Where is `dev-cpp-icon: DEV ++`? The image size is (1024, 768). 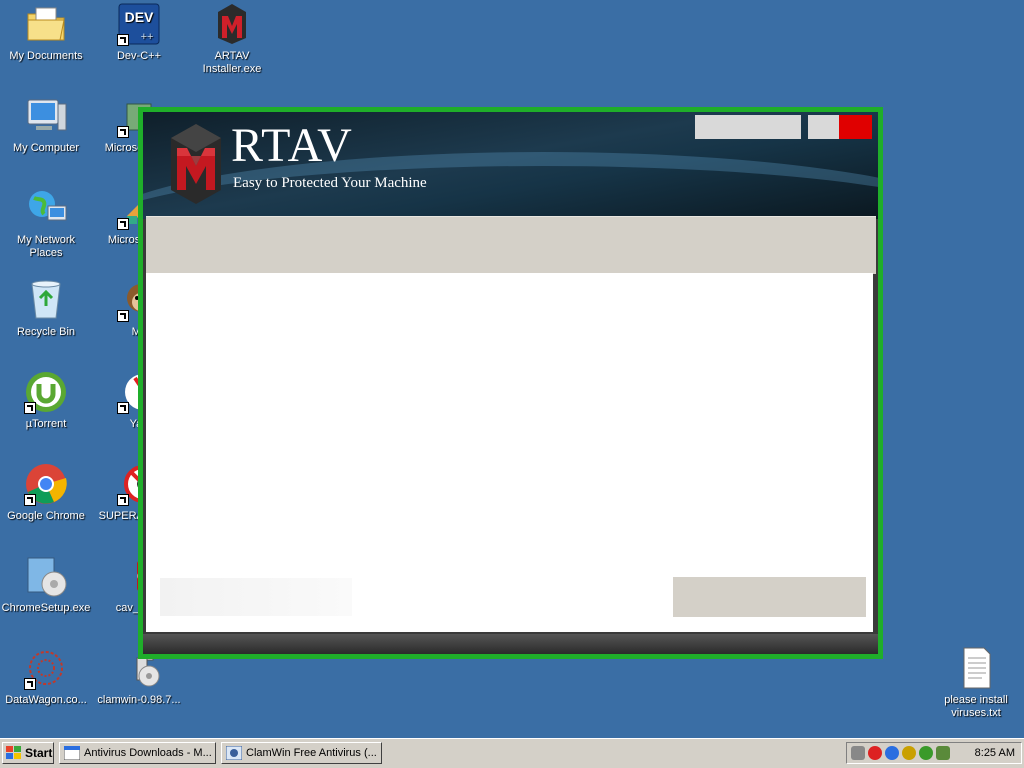 dev-cpp-icon: DEV ++ is located at coordinates (139, 24).